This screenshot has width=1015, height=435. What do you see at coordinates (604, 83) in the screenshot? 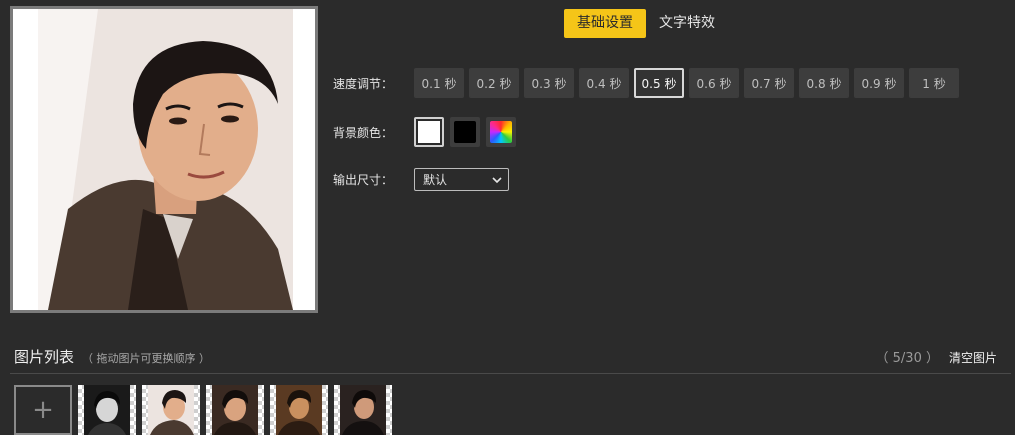
I see `speed-option-0.4: 0.4 秒` at bounding box center [604, 83].